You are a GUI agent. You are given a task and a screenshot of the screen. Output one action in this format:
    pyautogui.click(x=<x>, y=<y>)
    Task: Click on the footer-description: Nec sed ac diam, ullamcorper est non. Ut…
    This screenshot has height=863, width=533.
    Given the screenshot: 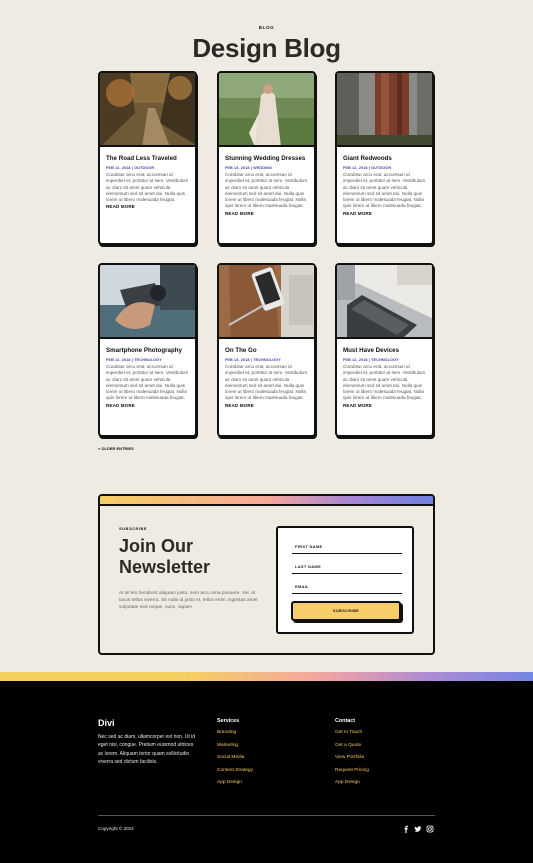 What is the action you would take?
    pyautogui.click(x=146, y=749)
    